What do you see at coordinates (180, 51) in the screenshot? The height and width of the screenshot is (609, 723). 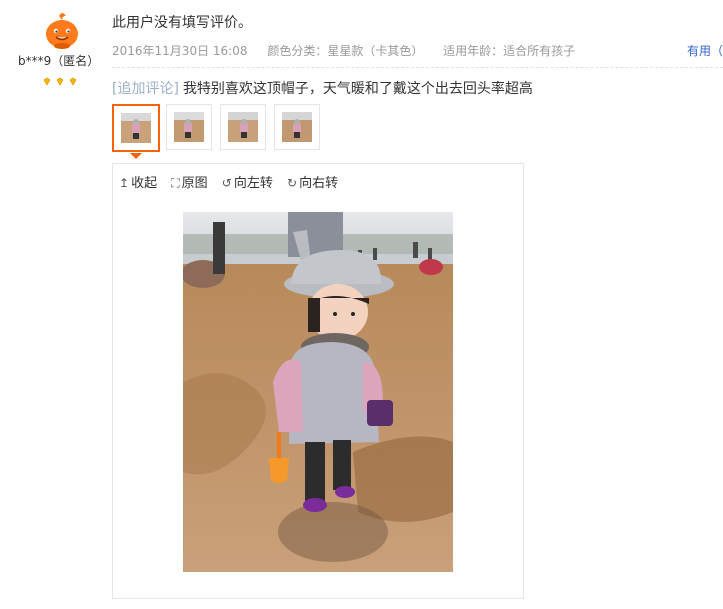 I see `review-date: 2016年11月30日 16:08` at bounding box center [180, 51].